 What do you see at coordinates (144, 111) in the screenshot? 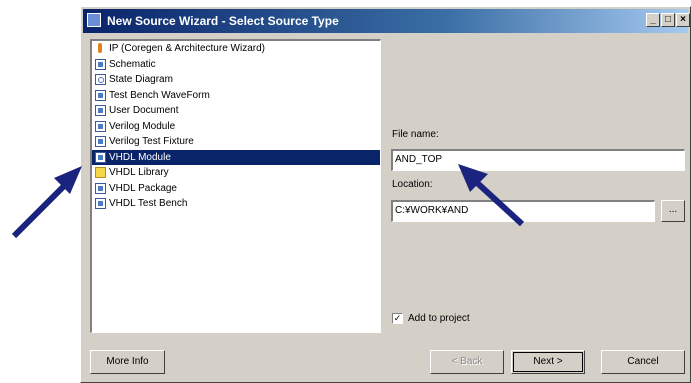
I see `list-item-label: User Document` at bounding box center [144, 111].